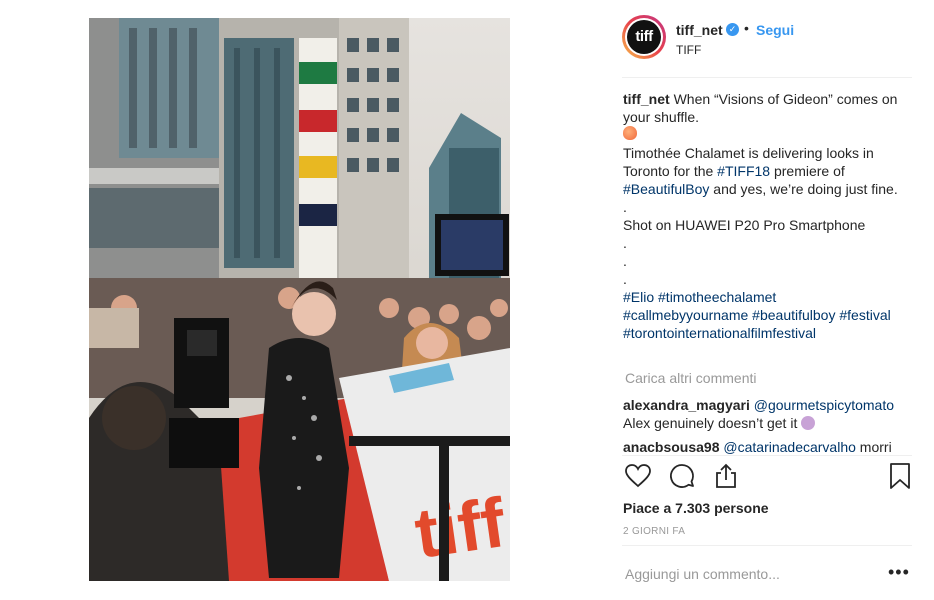  I want to click on avatar-logo: tiff, so click(644, 37).